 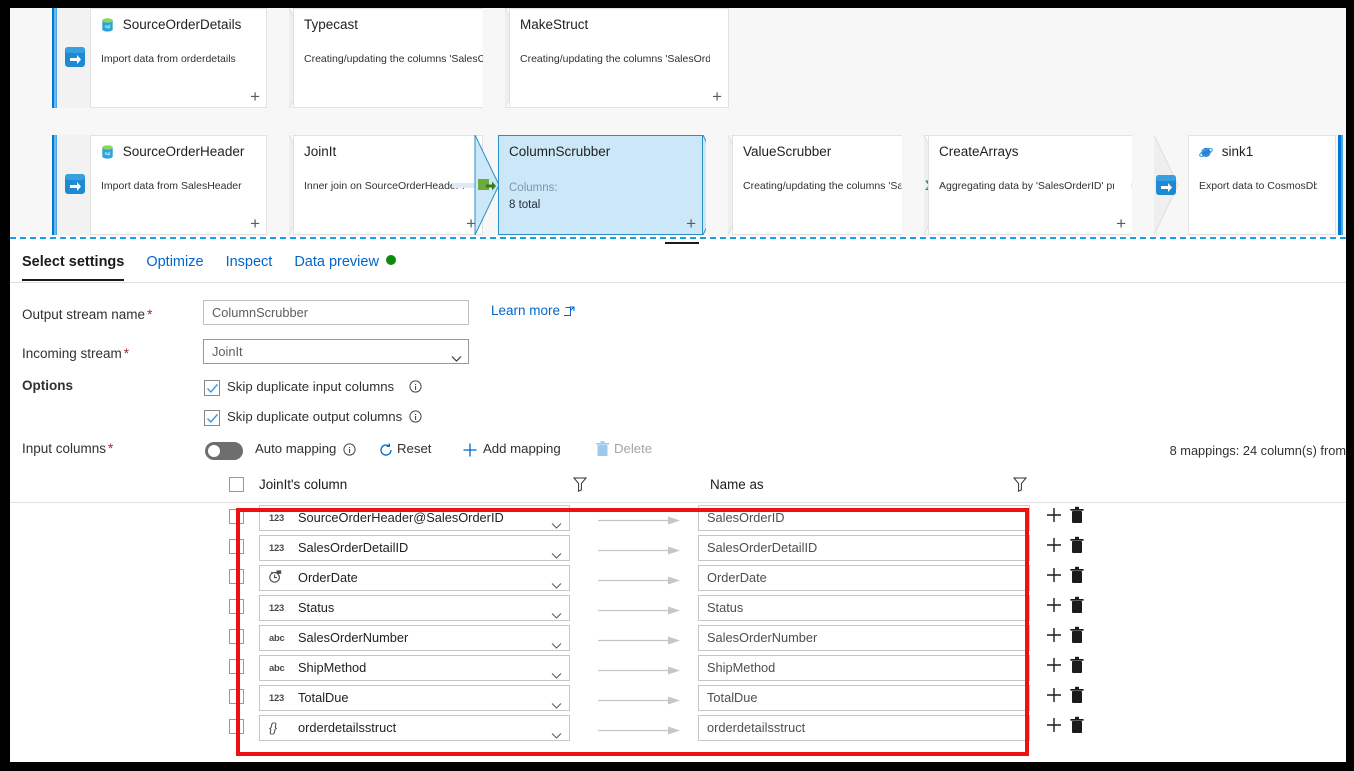 I want to click on cosmosdb-icon, so click(x=1206, y=154).